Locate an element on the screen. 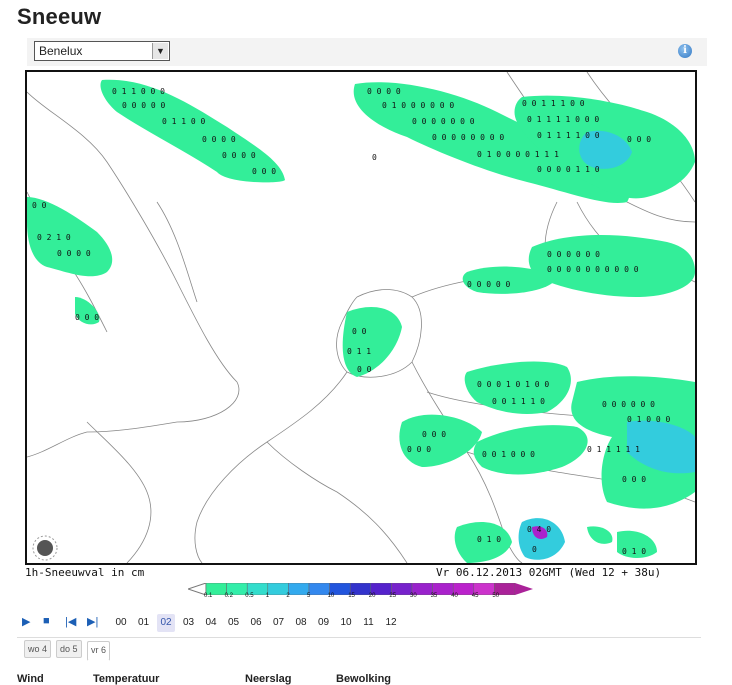 The image size is (732, 685). legend-label: 0.5 is located at coordinates (249, 596).